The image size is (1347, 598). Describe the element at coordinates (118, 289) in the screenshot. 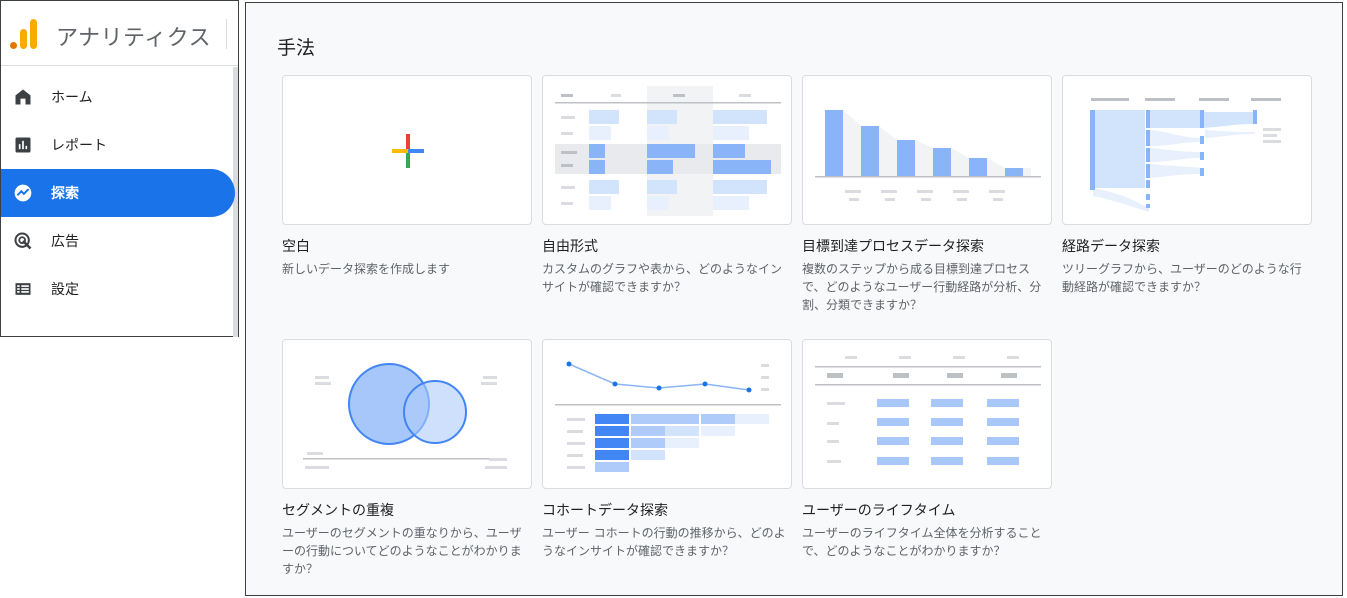

I see `sidebar-item-settings: 設定` at that location.